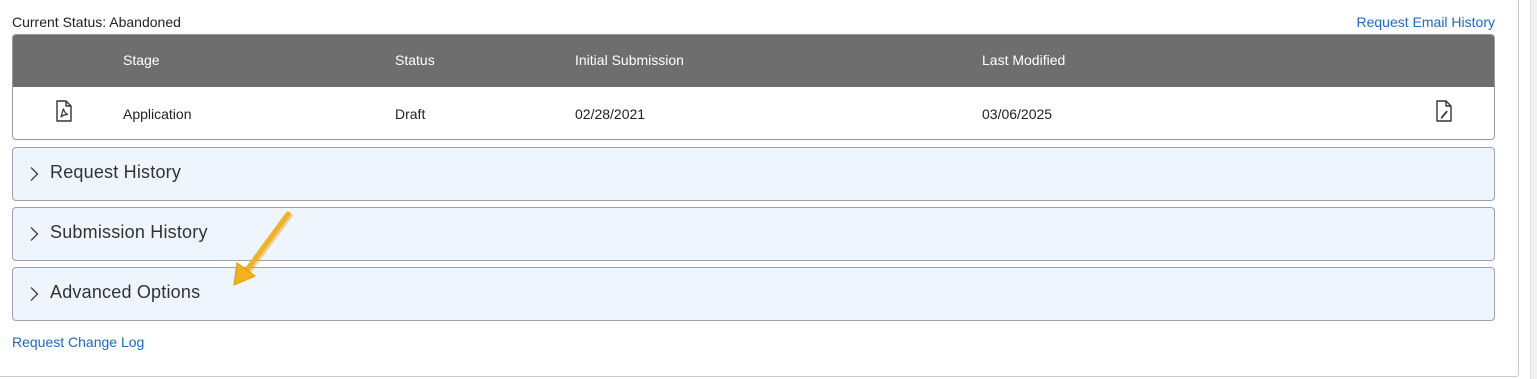 The height and width of the screenshot is (379, 1537). Describe the element at coordinates (629, 60) in the screenshot. I see `column-header-initial-submission: Initial Submission` at that location.